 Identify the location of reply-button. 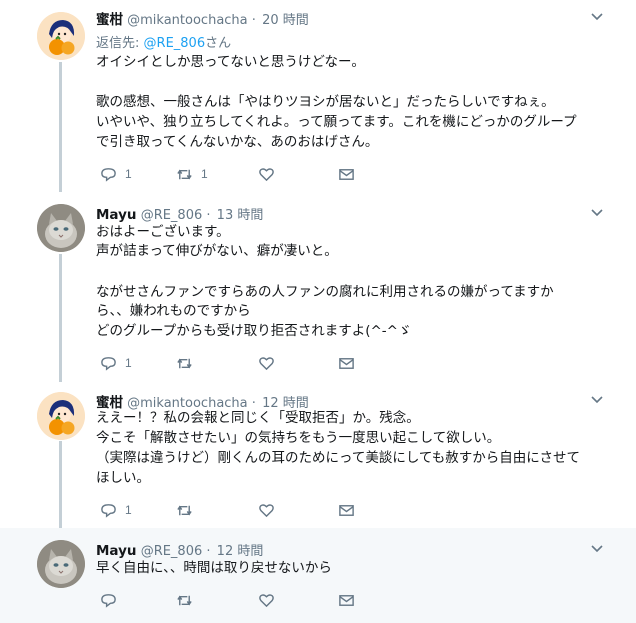
(108, 600).